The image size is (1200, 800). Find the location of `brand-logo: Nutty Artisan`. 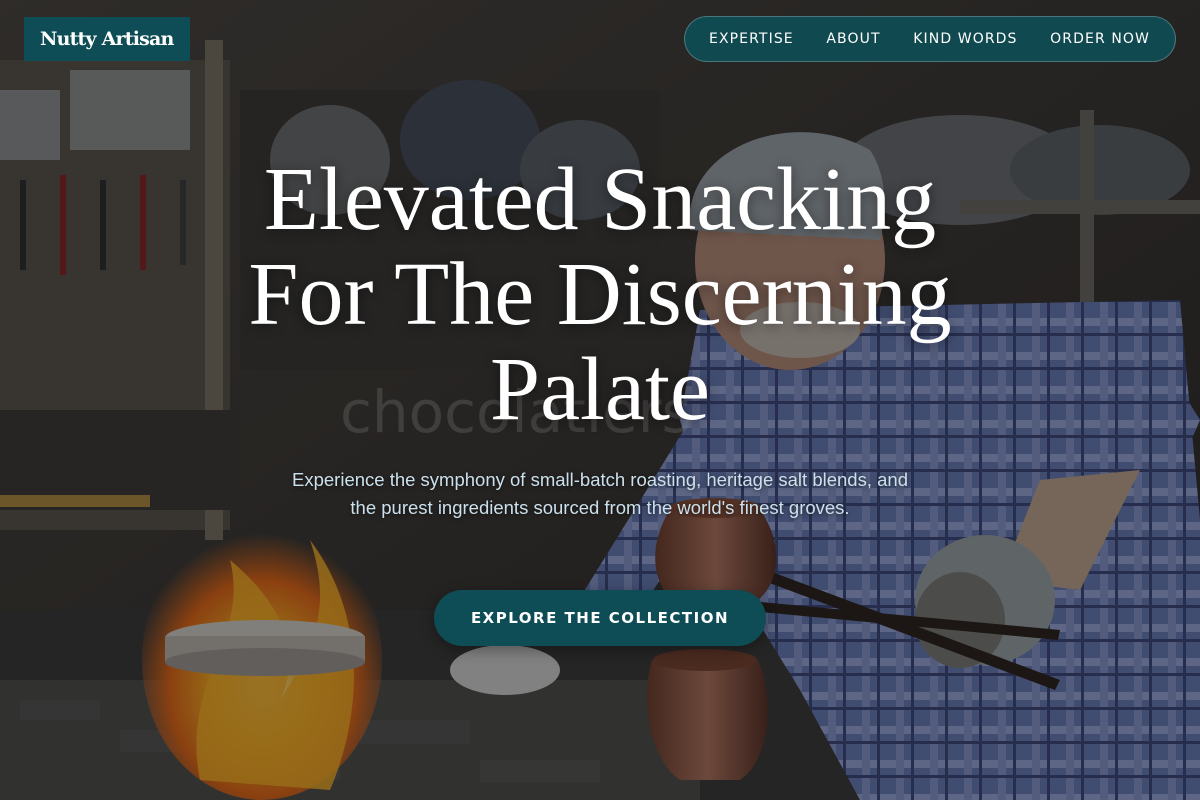

brand-logo: Nutty Artisan is located at coordinates (107, 39).